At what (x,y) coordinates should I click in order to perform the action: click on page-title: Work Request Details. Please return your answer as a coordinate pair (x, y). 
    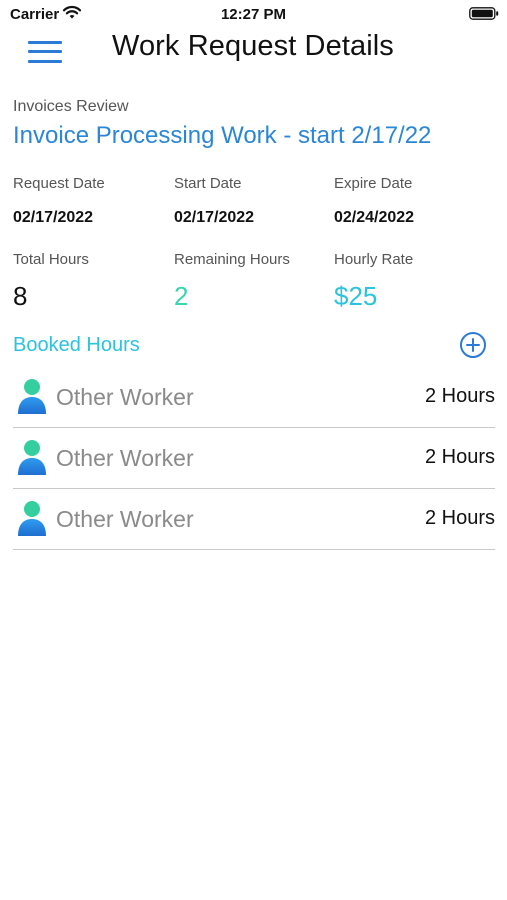
    Looking at the image, I should click on (253, 46).